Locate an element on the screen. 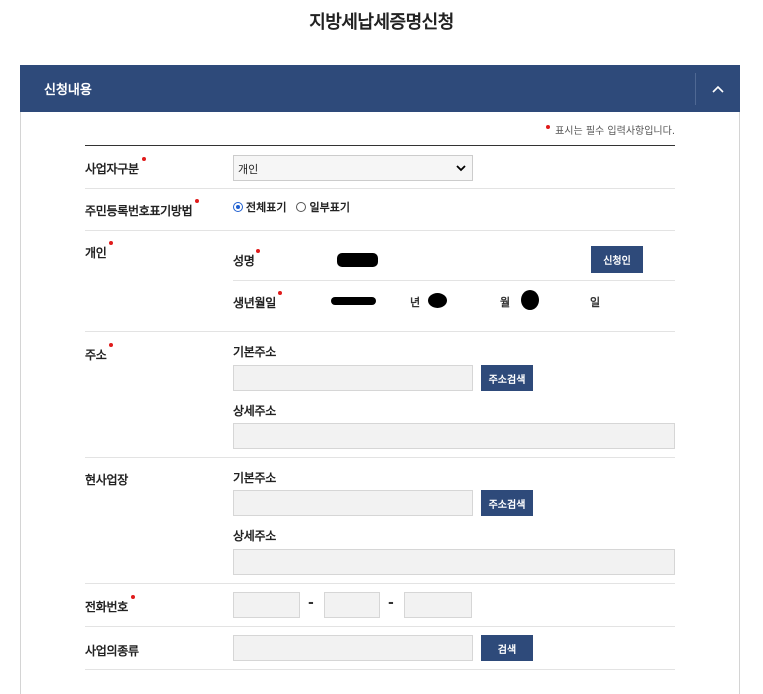 The height and width of the screenshot is (694, 763). business-site-label: 현사업장 is located at coordinates (106, 480).